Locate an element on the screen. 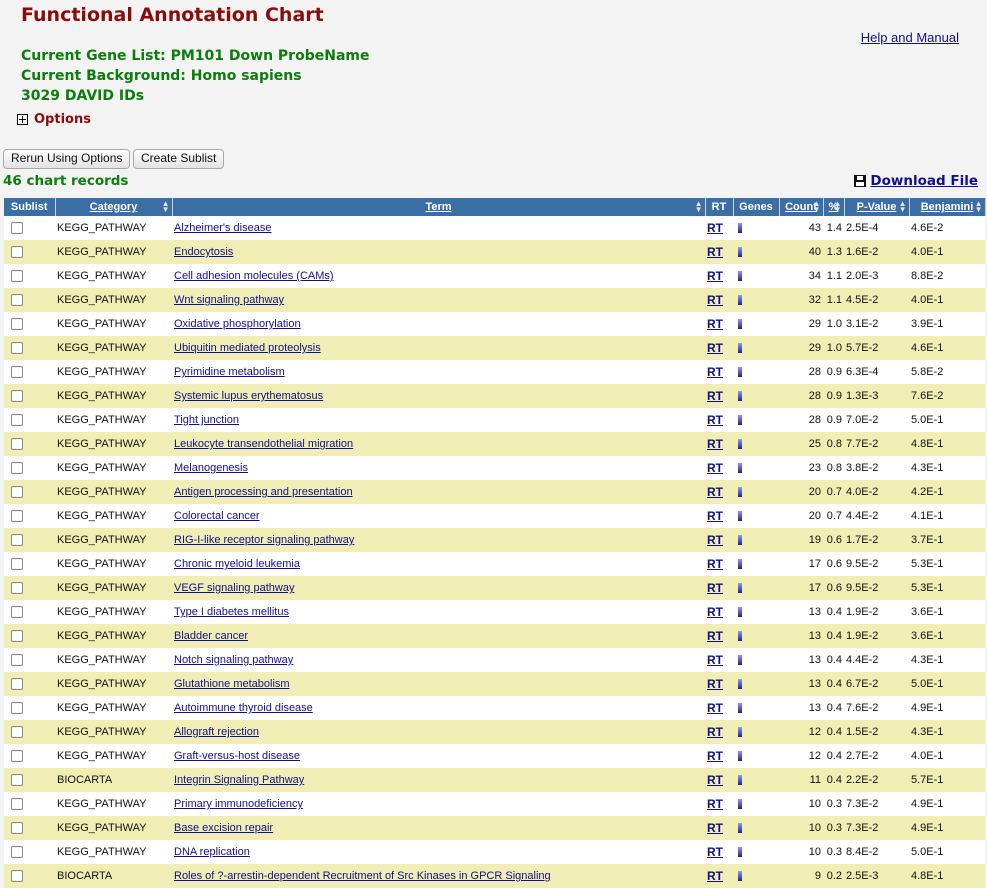 This screenshot has height=888, width=987. expand-plus-icon is located at coordinates (22, 119).